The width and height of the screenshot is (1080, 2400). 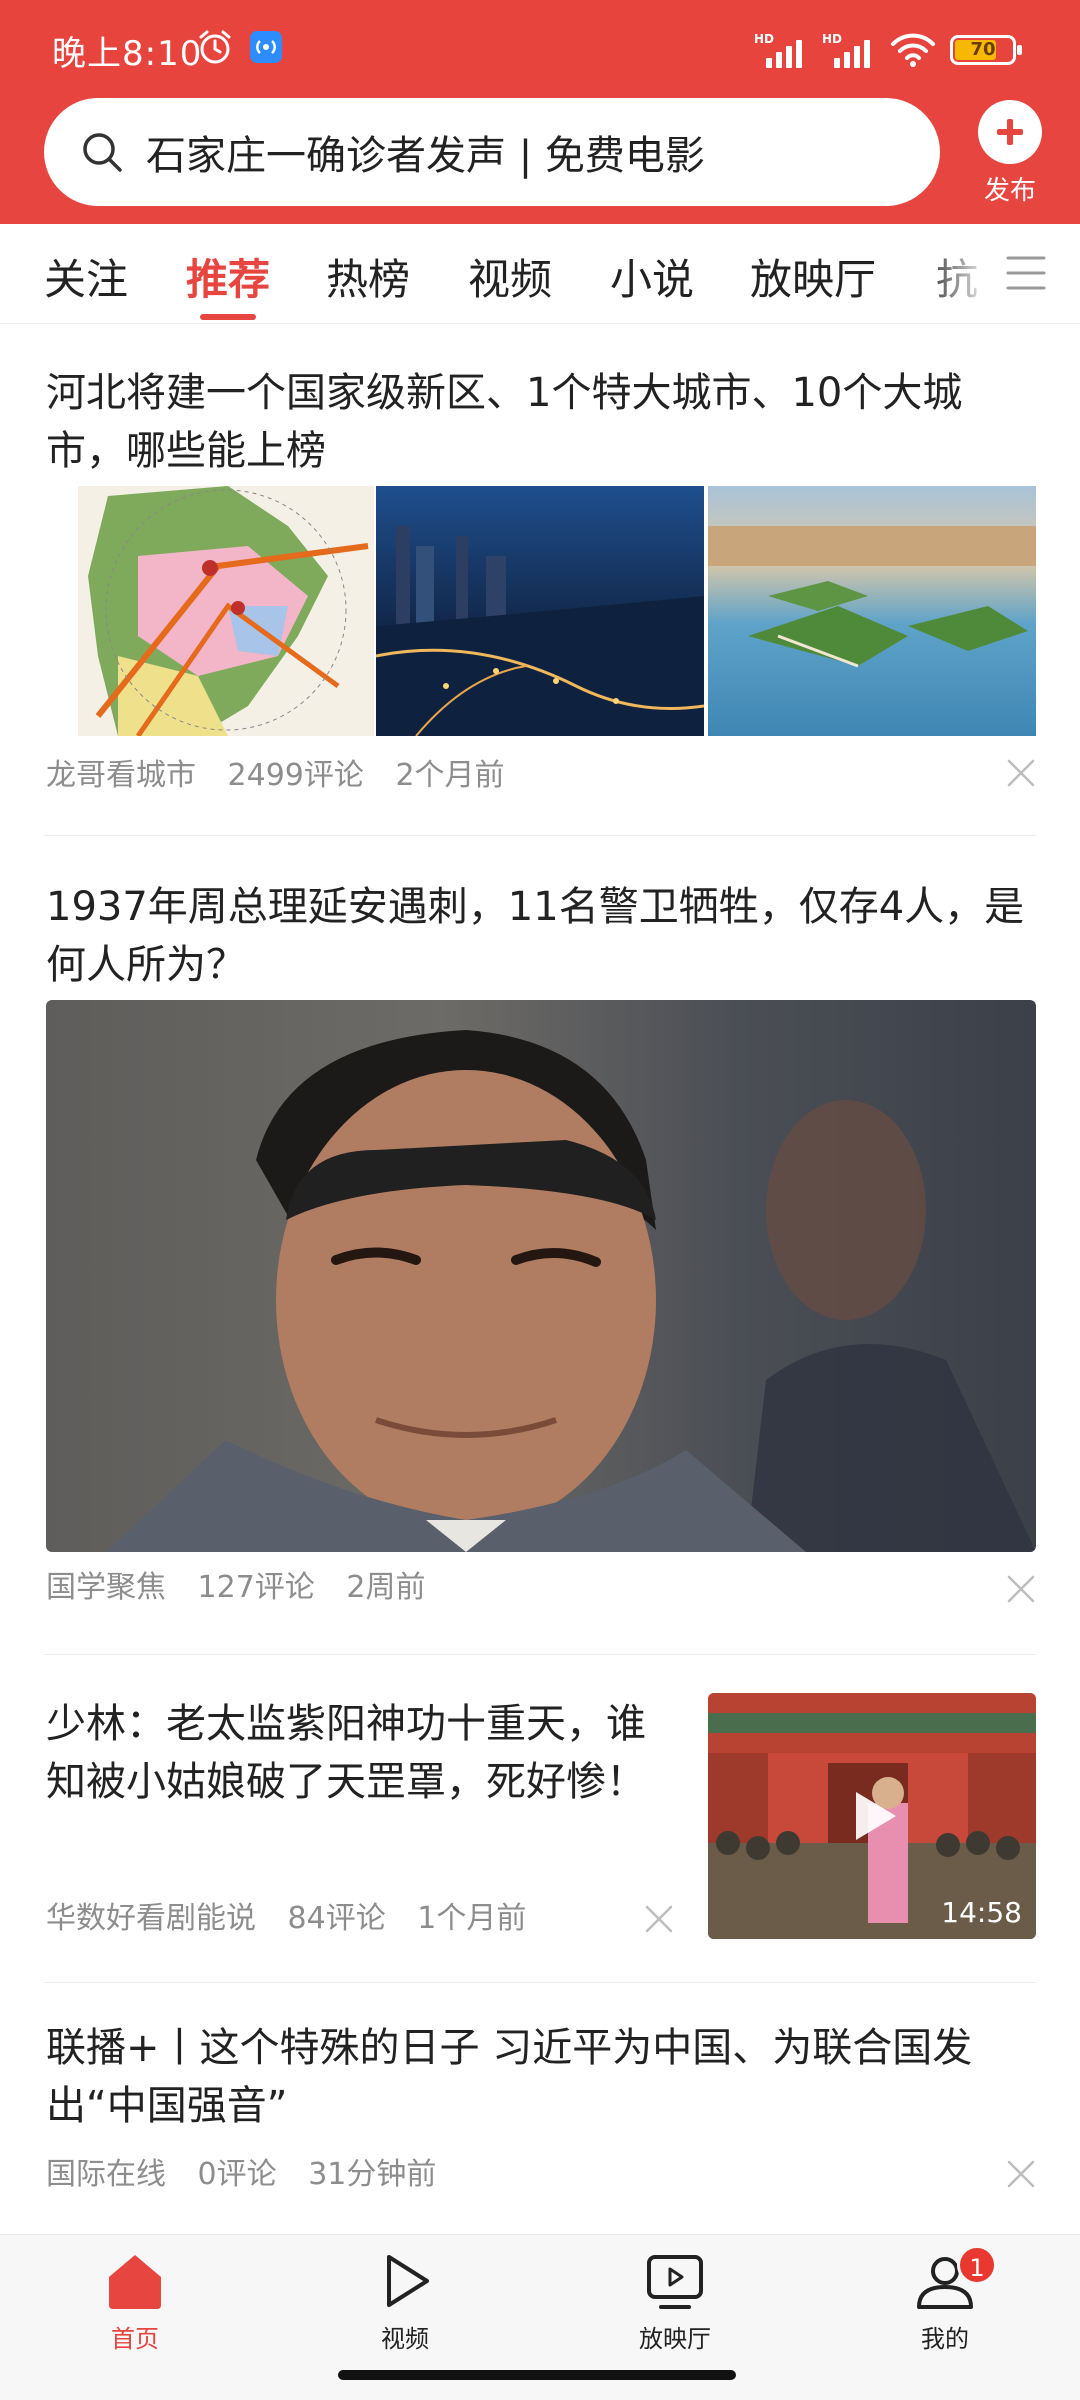 What do you see at coordinates (356, 1753) in the screenshot?
I see `article-title: 少林：老太监紫阳神功十重天，谁知被小姑娘破了天罡罩，死好惨！` at bounding box center [356, 1753].